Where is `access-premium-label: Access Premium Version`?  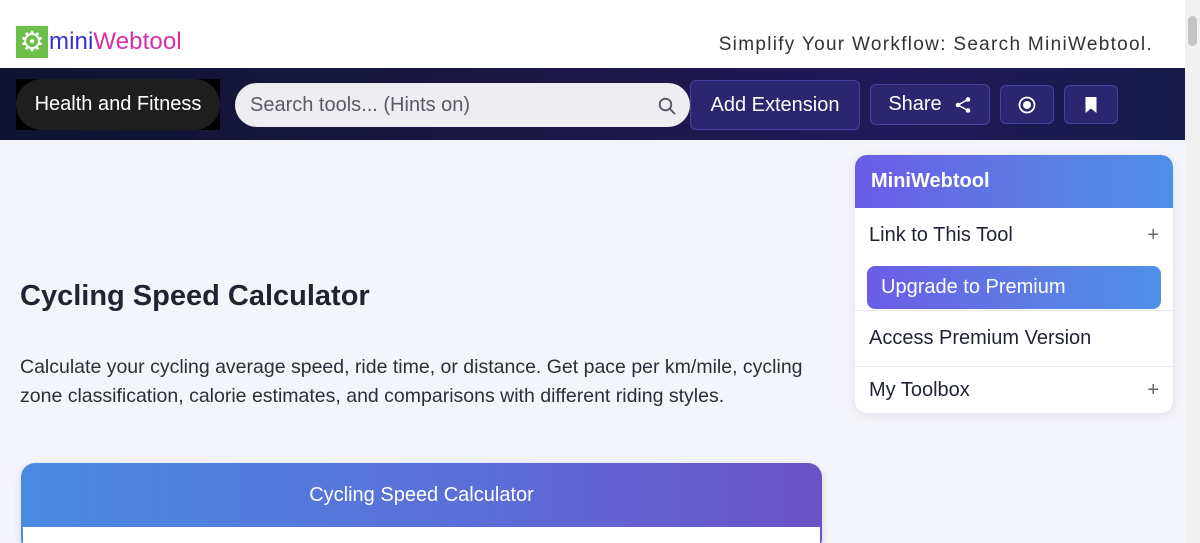 access-premium-label: Access Premium Version is located at coordinates (980, 338).